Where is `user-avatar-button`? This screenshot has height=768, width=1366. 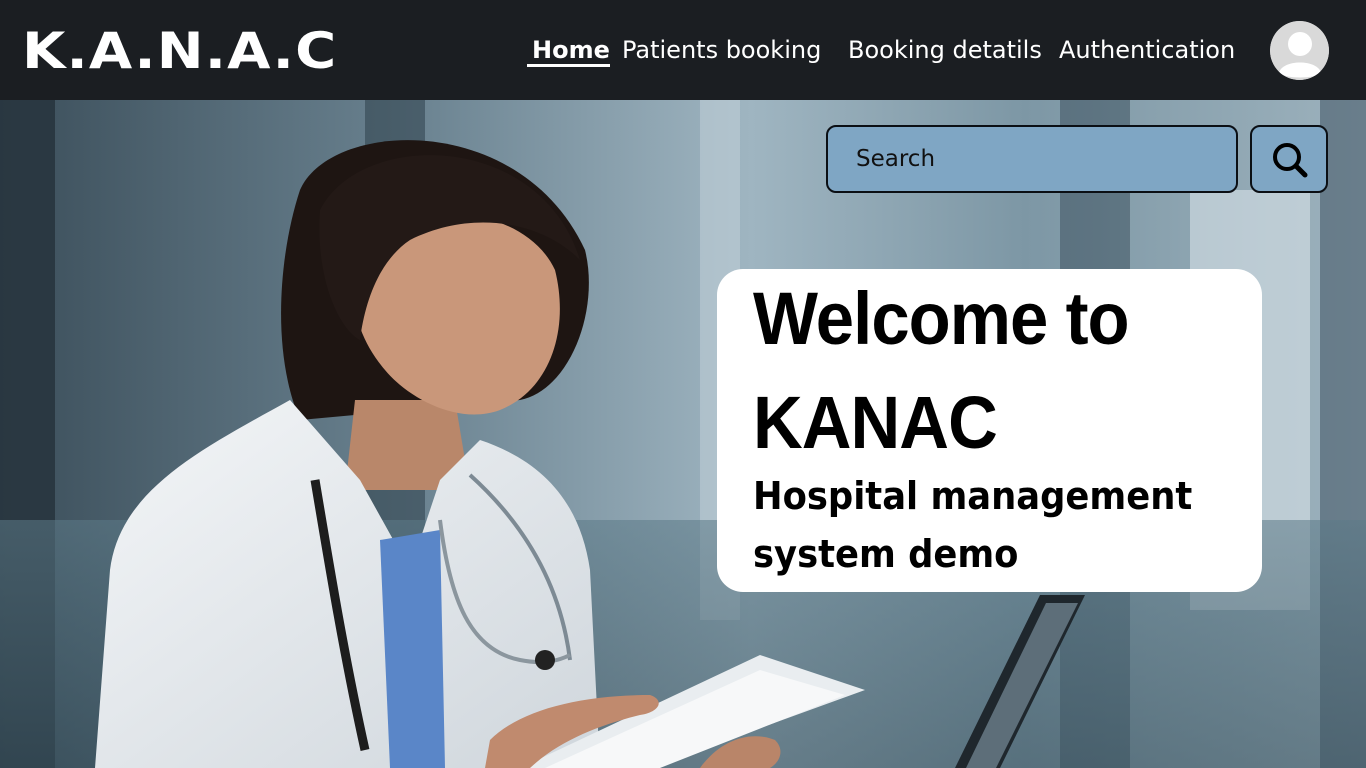
user-avatar-button is located at coordinates (1299, 50).